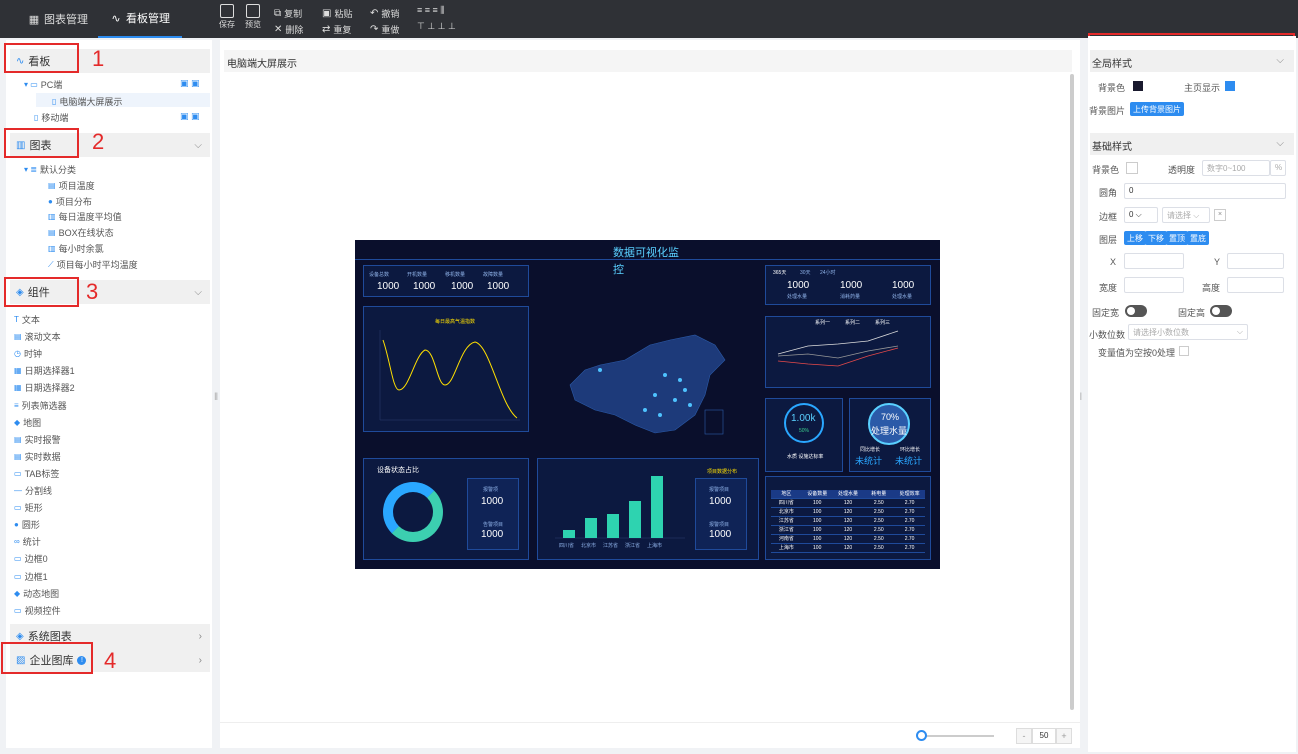  Describe the element at coordinates (37, 610) in the screenshot. I see `component-item: ▭ 视频控件` at that location.